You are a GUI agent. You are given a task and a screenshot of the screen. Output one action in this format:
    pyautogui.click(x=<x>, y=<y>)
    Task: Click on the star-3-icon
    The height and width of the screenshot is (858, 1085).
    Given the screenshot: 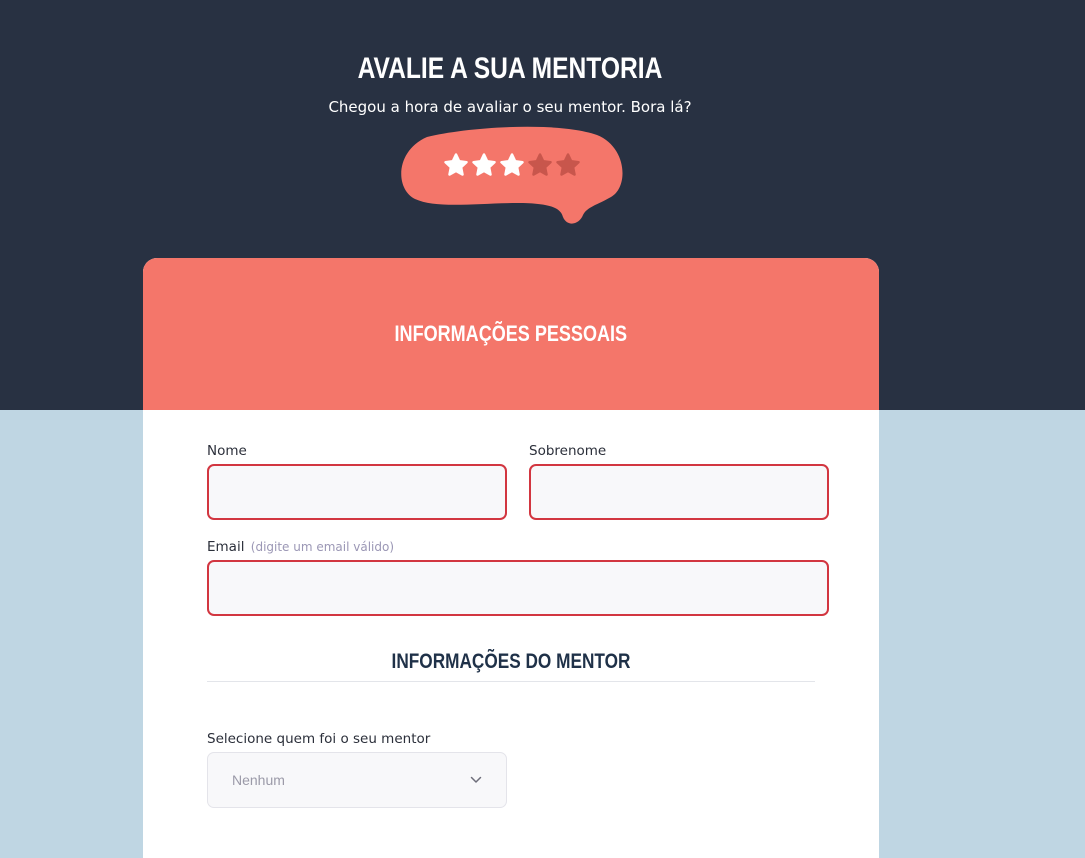 What is the action you would take?
    pyautogui.click(x=512, y=165)
    